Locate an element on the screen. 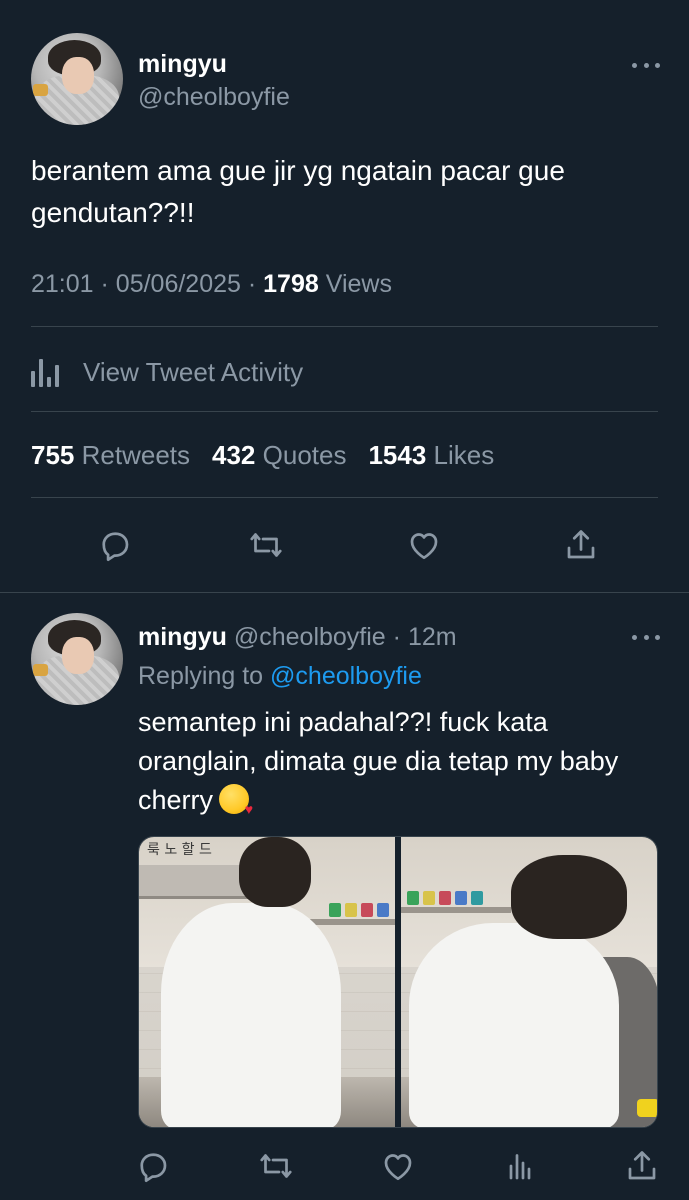 The height and width of the screenshot is (1200, 689). retweets-stat: 755 Retweets is located at coordinates (110, 455).